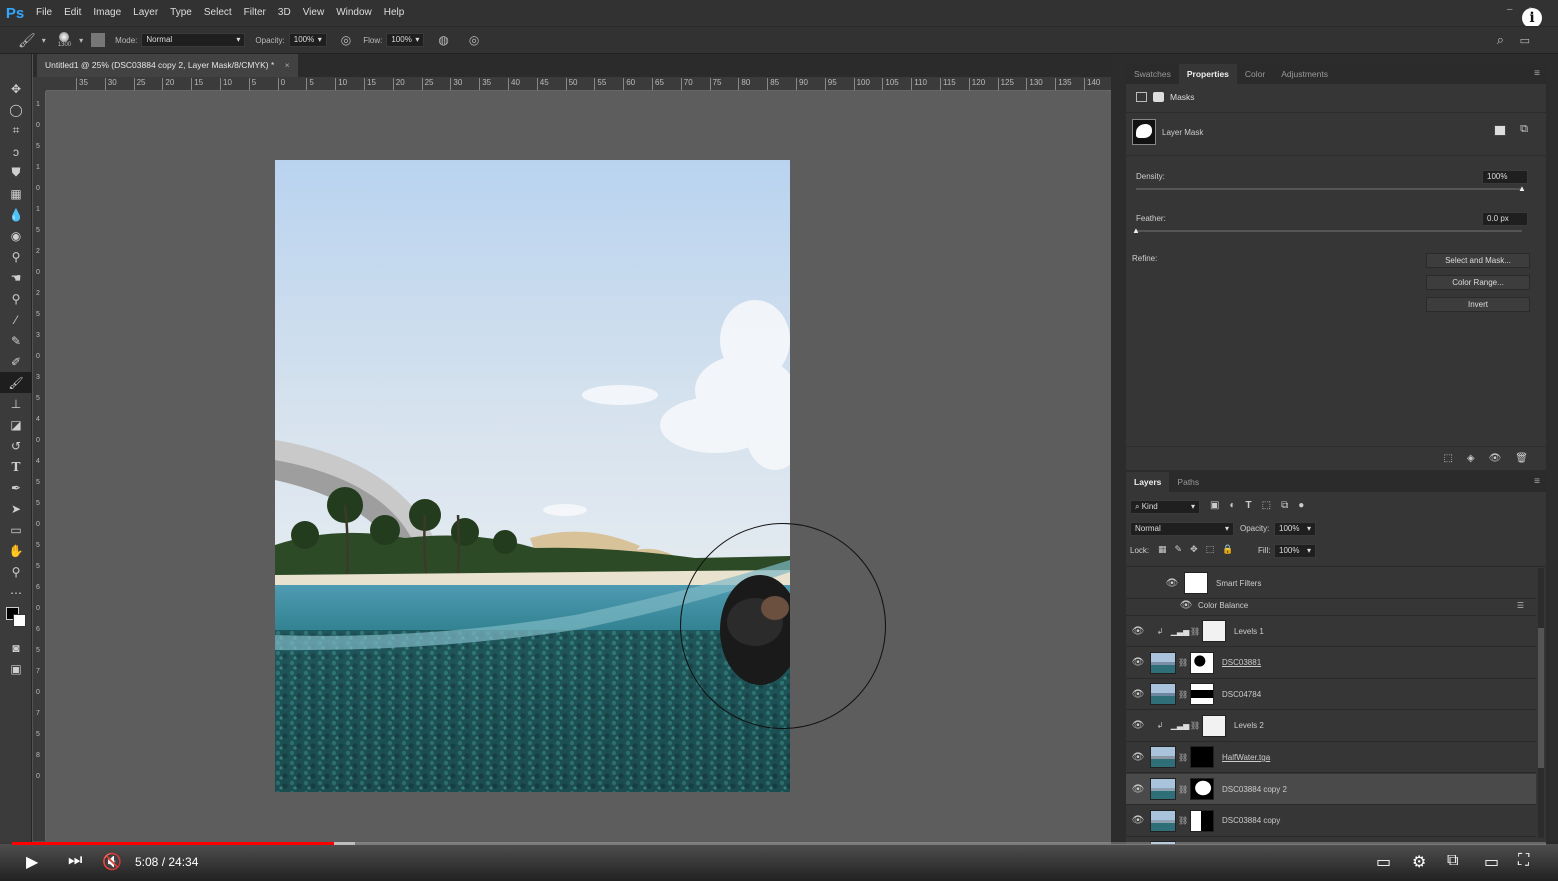  I want to click on background-color, so click(19, 620).